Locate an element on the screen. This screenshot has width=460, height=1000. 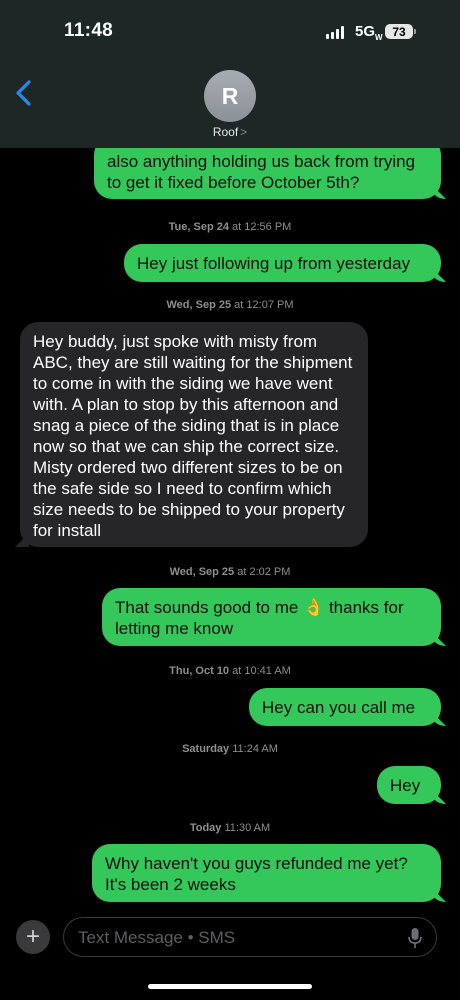
status-time: 11:48 is located at coordinates (89, 30).